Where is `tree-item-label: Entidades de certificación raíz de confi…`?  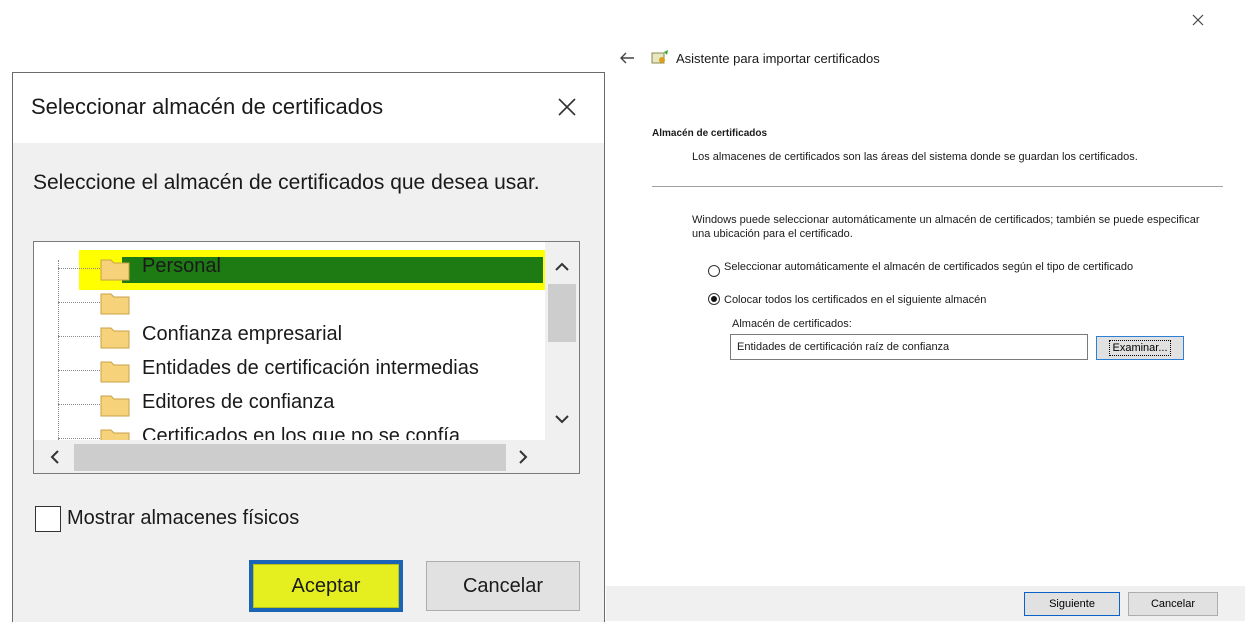 tree-item-label: Entidades de certificación raíz de confi… is located at coordinates (335, 300).